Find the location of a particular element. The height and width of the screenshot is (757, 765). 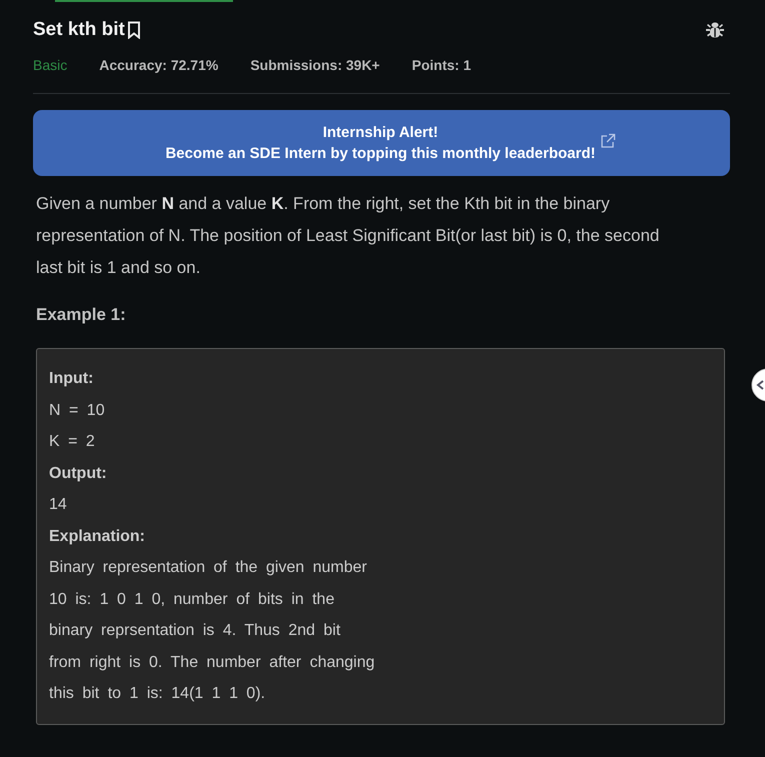

banner-title: Internship Alert! is located at coordinates (380, 133).